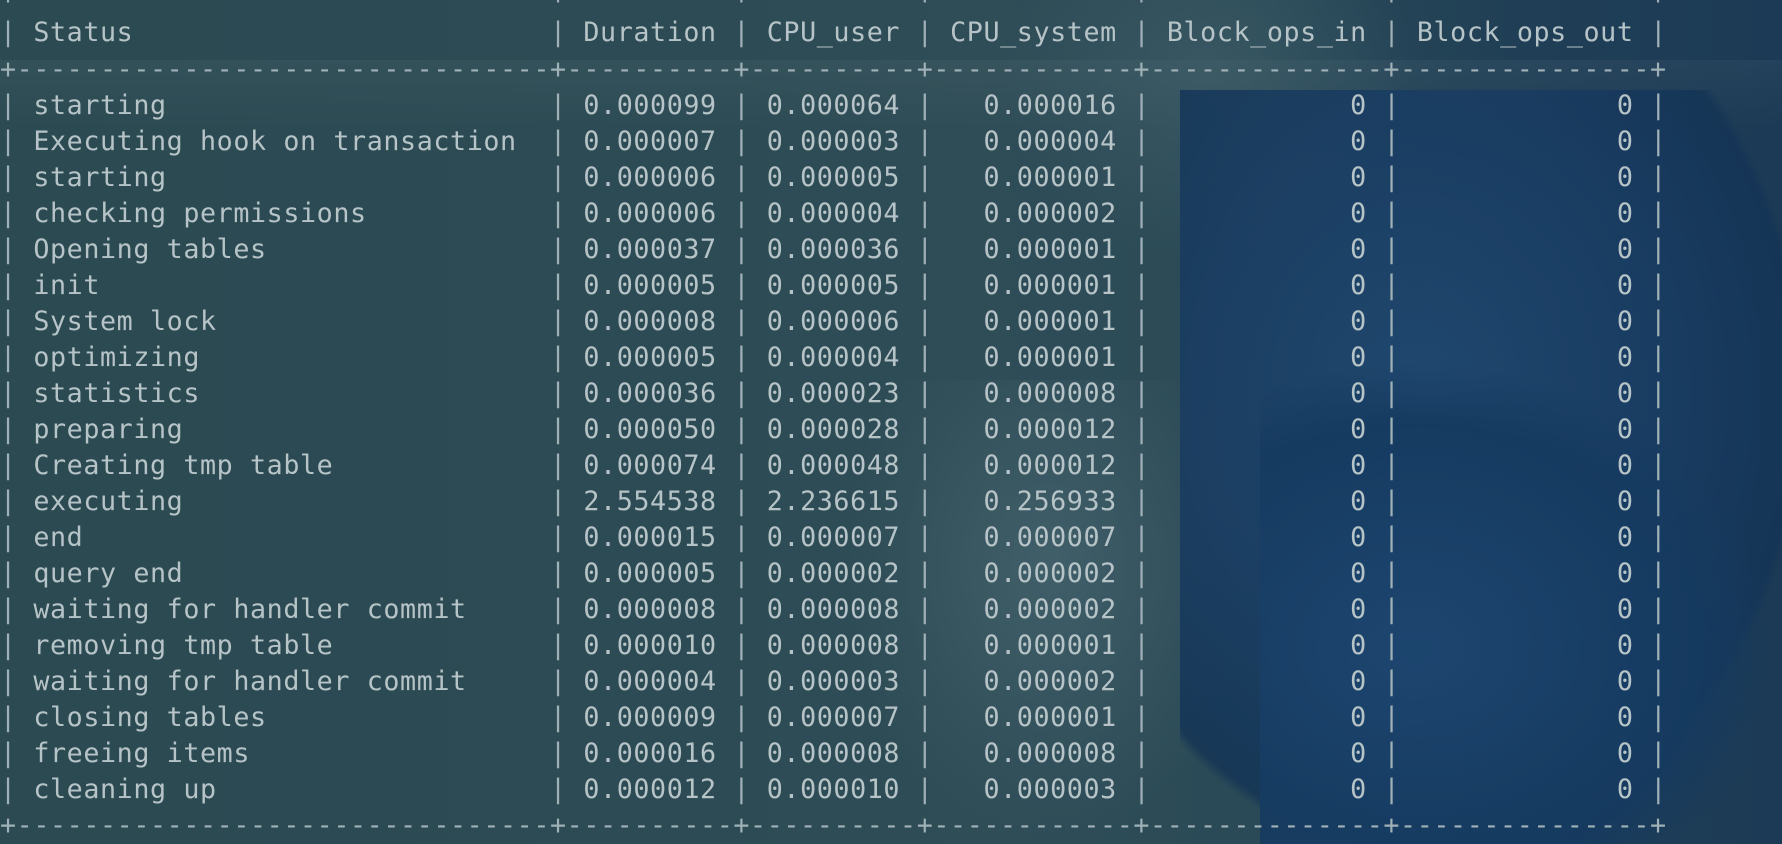  Describe the element at coordinates (283, 718) in the screenshot. I see `cell-status: closing tables` at that location.